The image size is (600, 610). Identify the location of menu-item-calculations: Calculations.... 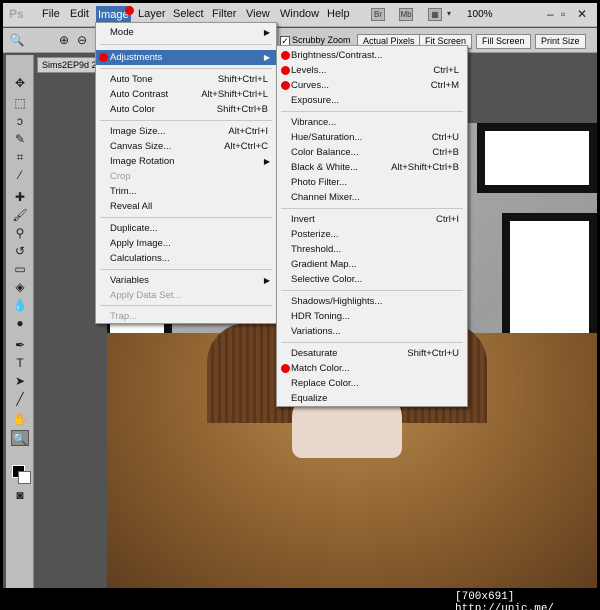
(186, 258).